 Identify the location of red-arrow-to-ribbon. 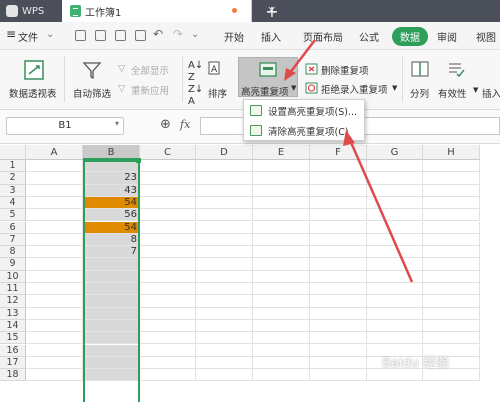
(300, 60).